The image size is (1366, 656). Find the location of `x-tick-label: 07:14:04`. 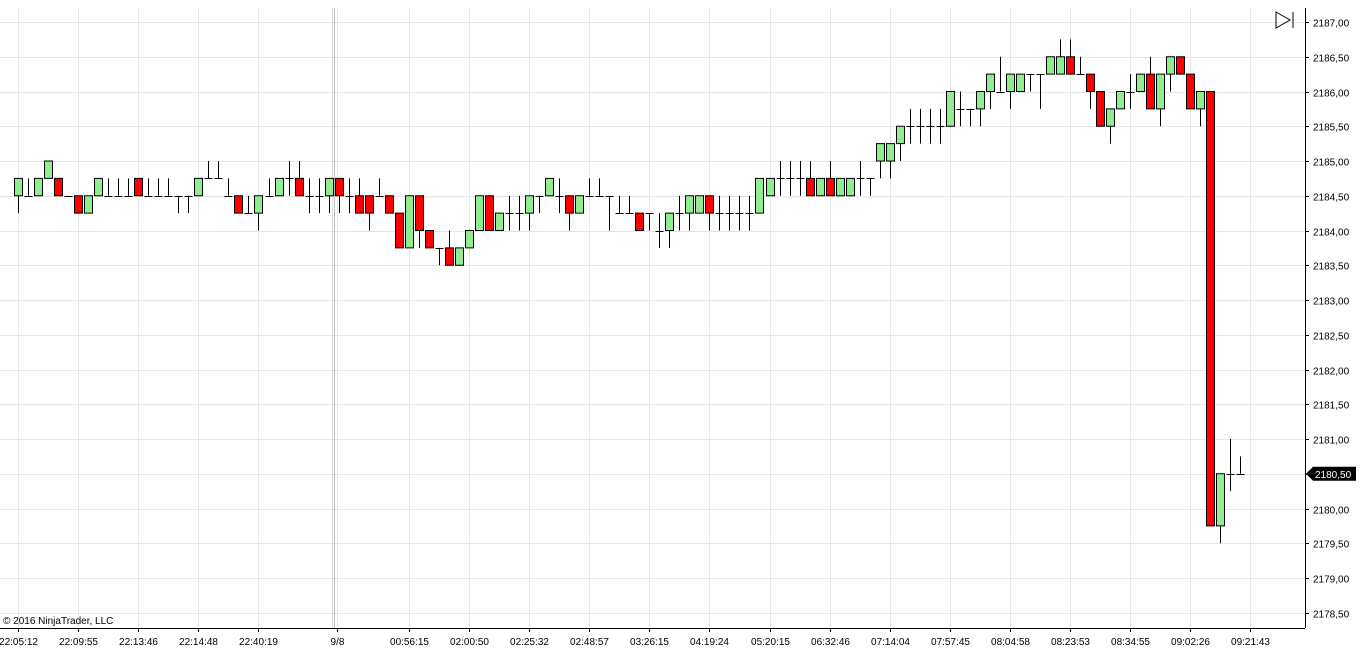

x-tick-label: 07:14:04 is located at coordinates (890, 642).